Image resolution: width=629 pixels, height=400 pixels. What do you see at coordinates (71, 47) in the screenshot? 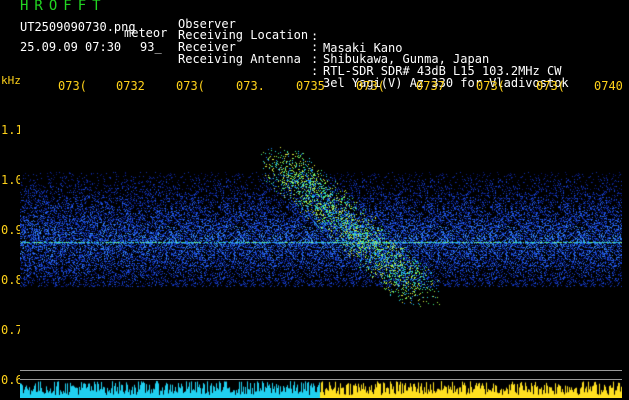
I see `date-time: 25.09.09 07:30` at bounding box center [71, 47].